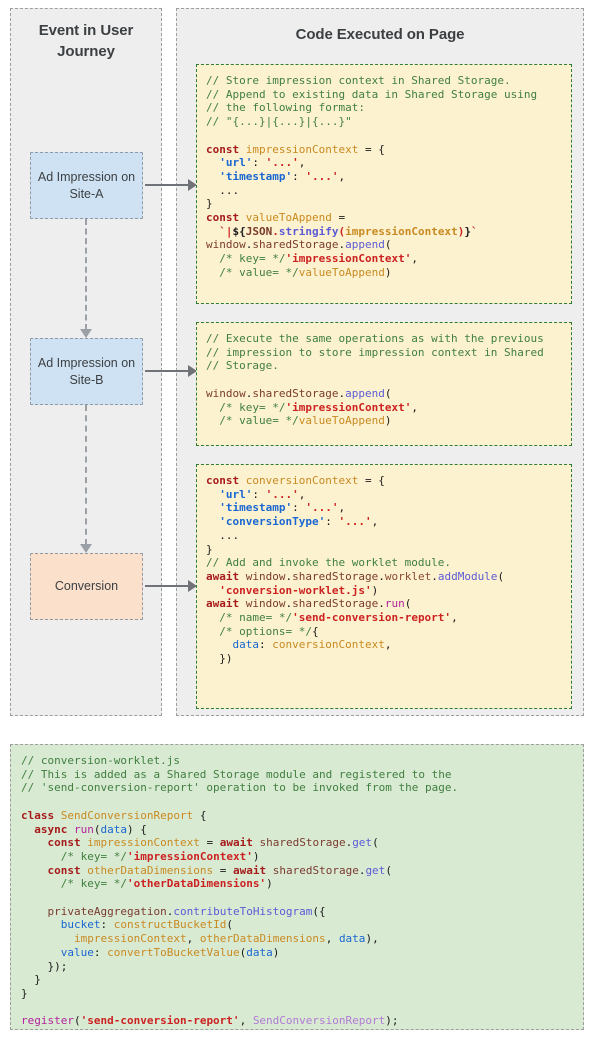  I want to click on event-box-label: Ad Impression on Site-A, so click(86, 185).